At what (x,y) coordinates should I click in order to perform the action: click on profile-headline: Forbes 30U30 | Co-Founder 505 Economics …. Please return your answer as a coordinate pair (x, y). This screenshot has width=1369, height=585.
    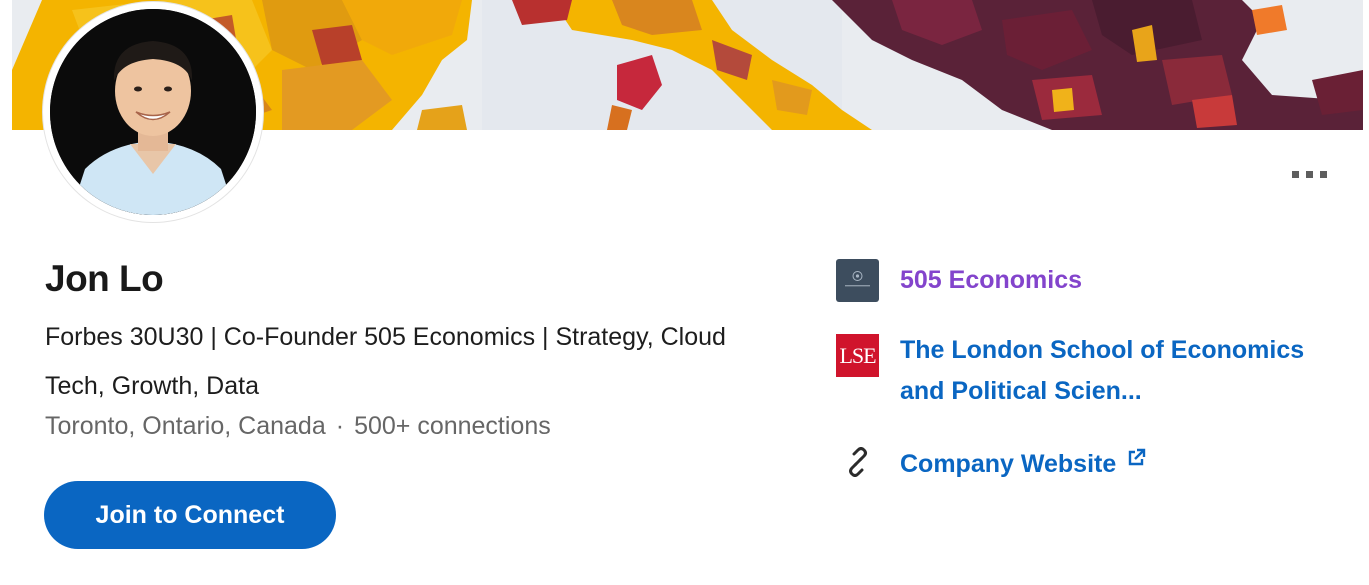
    Looking at the image, I should click on (385, 361).